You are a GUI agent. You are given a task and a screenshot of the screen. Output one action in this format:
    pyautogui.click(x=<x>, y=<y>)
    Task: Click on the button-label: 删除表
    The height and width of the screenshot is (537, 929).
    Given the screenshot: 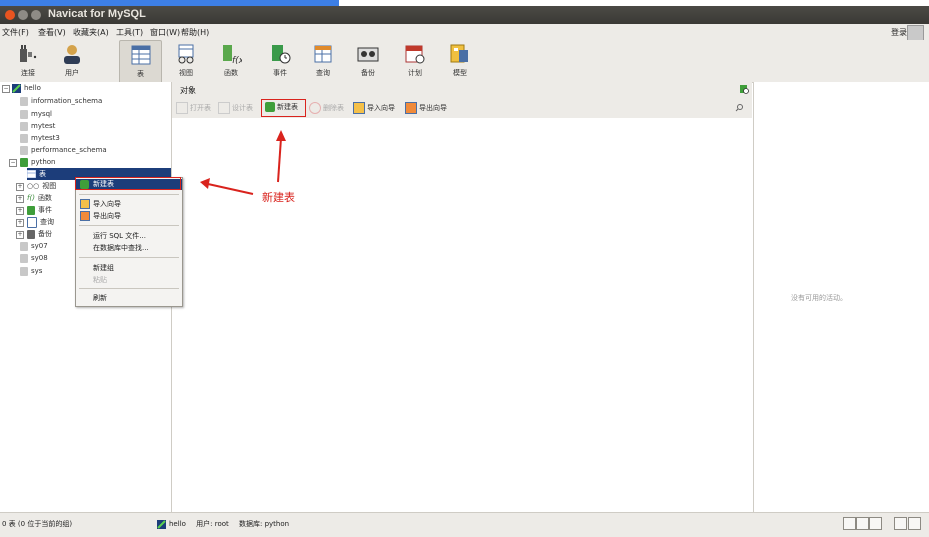 What is the action you would take?
    pyautogui.click(x=333, y=108)
    